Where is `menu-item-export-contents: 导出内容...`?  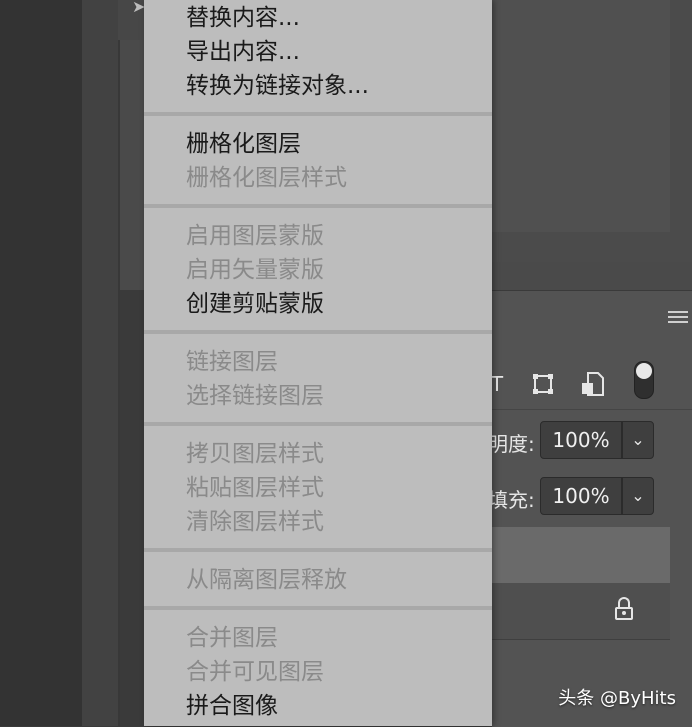 menu-item-export-contents: 导出内容... is located at coordinates (243, 52).